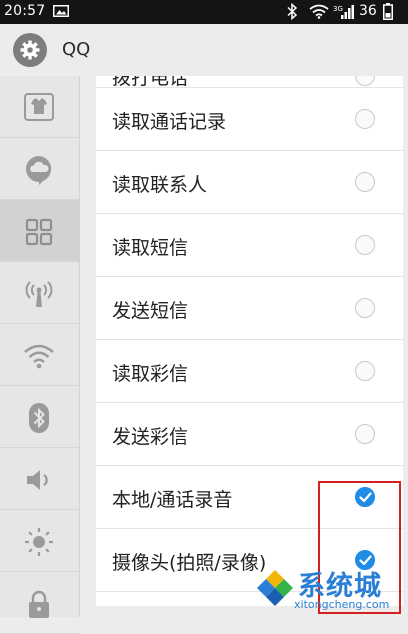 The width and height of the screenshot is (408, 634). I want to click on sidebar-item-apps, so click(39, 231).